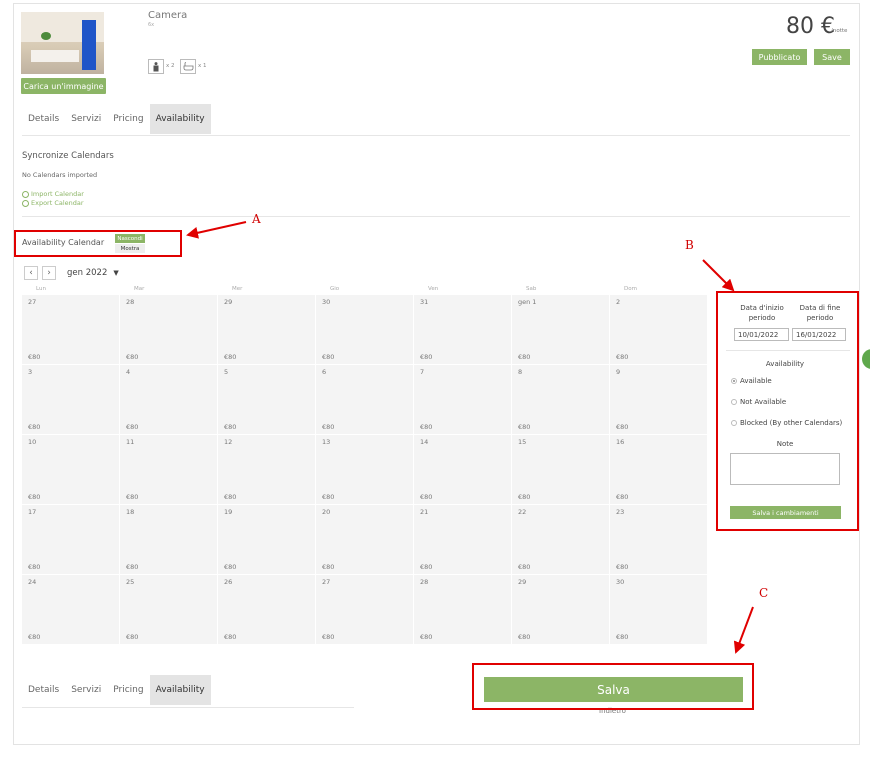  What do you see at coordinates (743, 630) in the screenshot?
I see `arrow-c` at bounding box center [743, 630].